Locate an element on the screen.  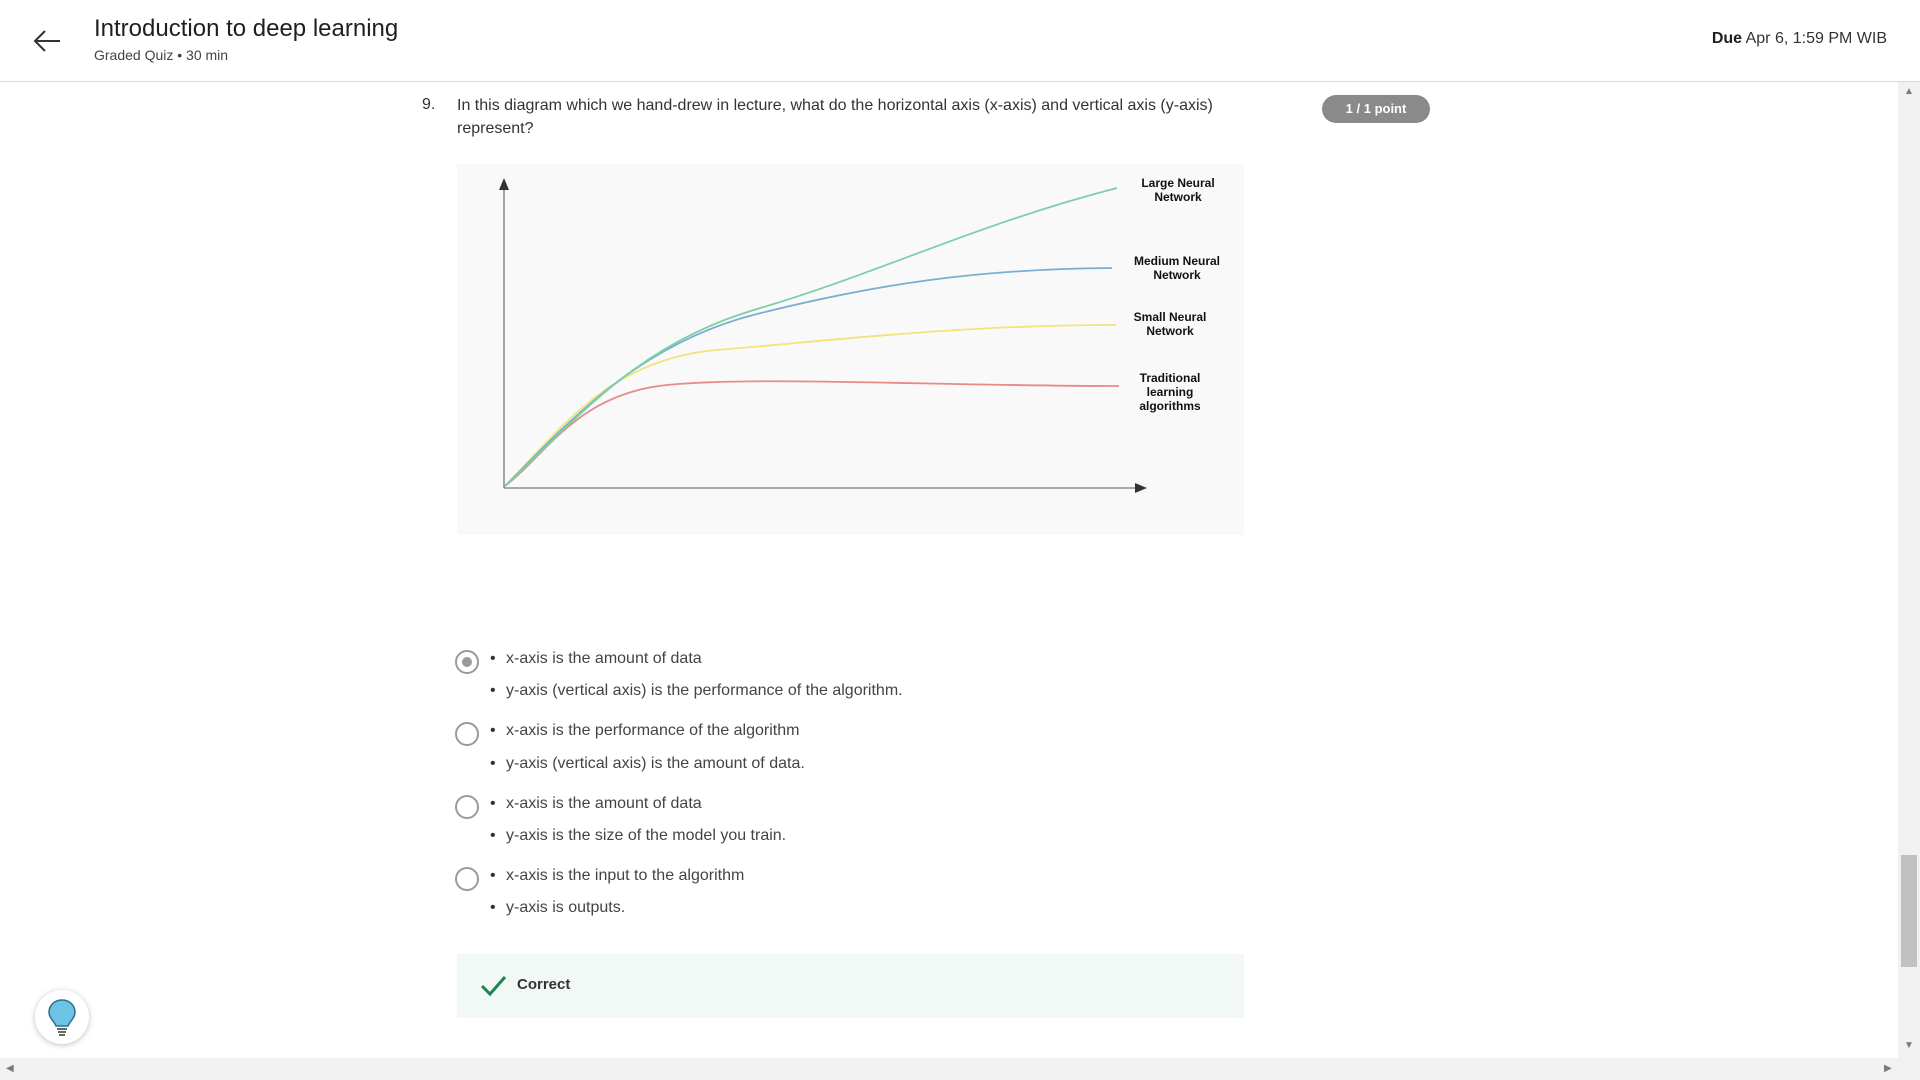
vertical-scrollbar: ▲ ▼ is located at coordinates (1909, 570).